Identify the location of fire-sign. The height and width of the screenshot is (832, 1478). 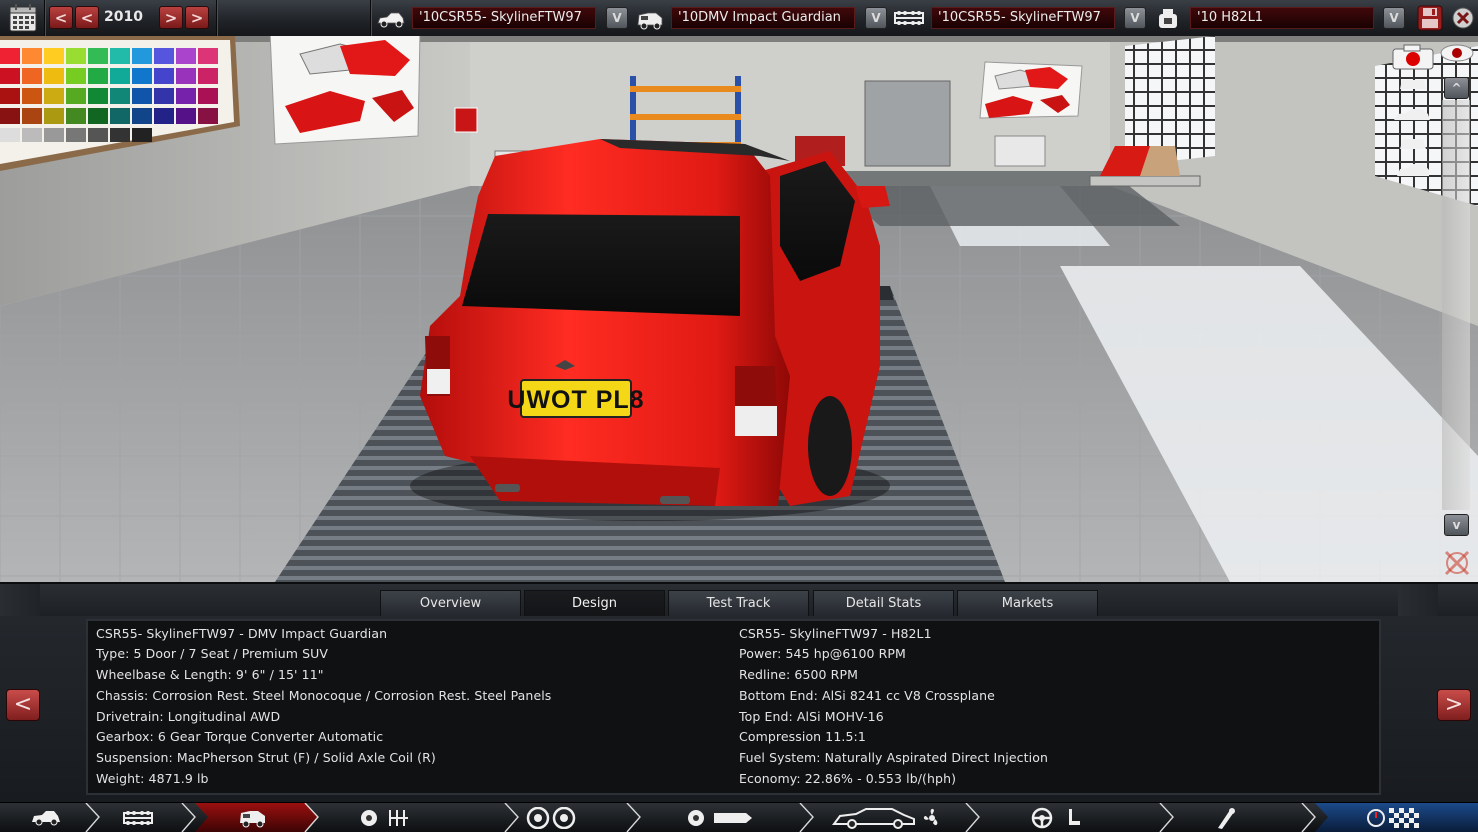
(466, 120).